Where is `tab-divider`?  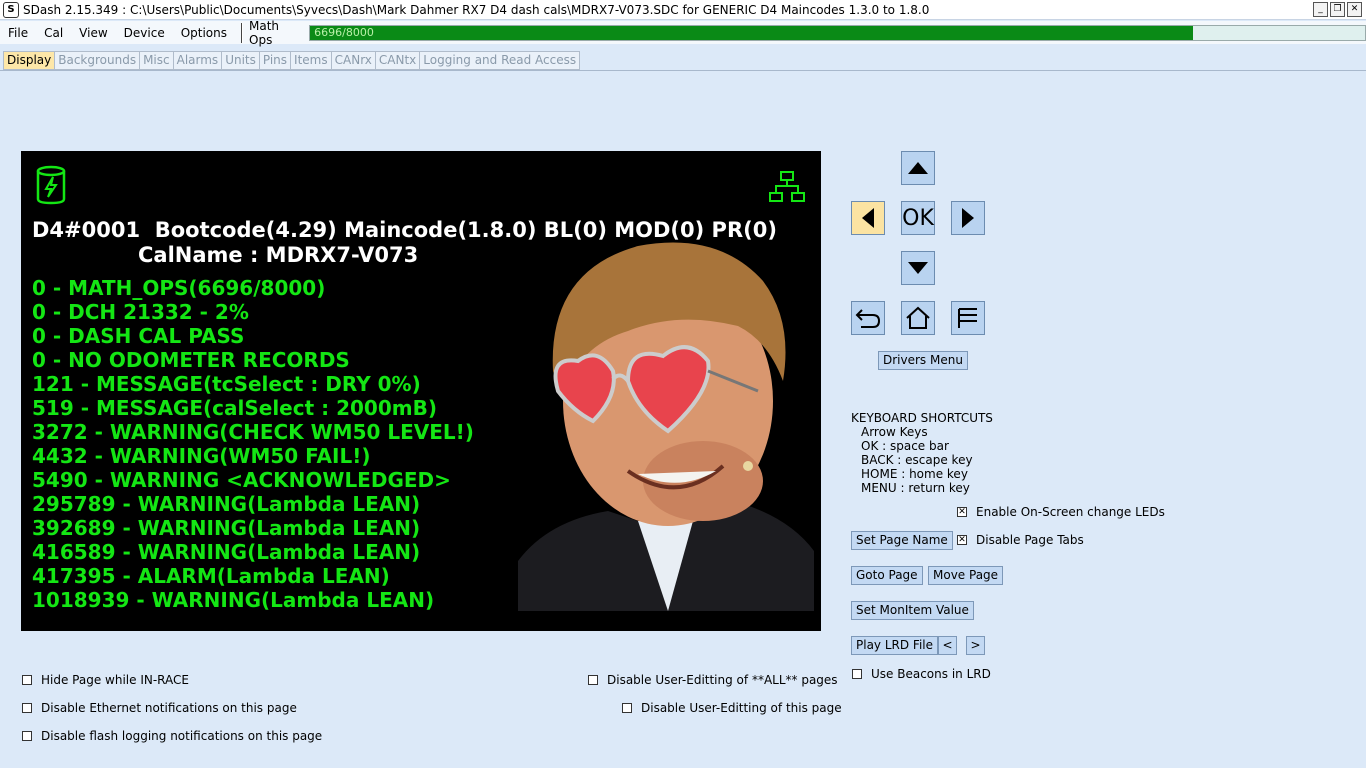
tab-divider is located at coordinates (683, 70).